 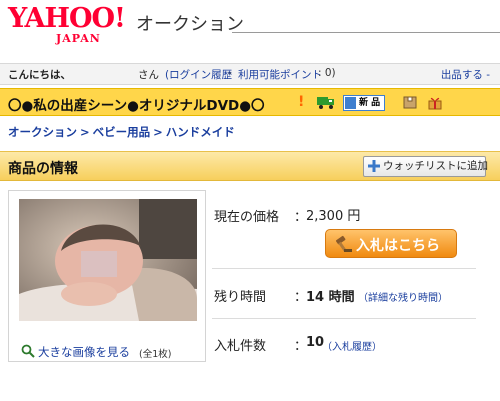 What do you see at coordinates (250, 29) in the screenshot?
I see `site-header: YAHOO! JAPAN オークション` at bounding box center [250, 29].